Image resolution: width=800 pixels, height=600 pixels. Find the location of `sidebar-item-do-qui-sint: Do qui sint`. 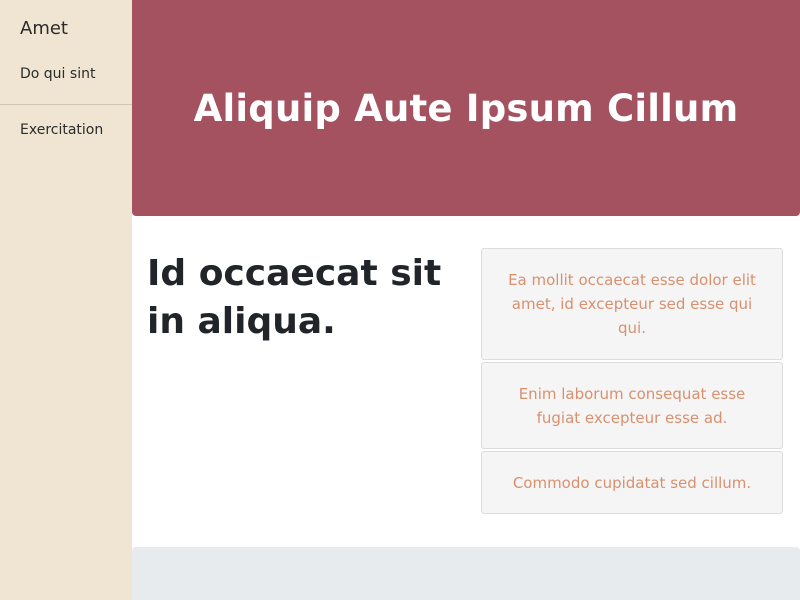

sidebar-item-do-qui-sint: Do qui sint is located at coordinates (66, 77).